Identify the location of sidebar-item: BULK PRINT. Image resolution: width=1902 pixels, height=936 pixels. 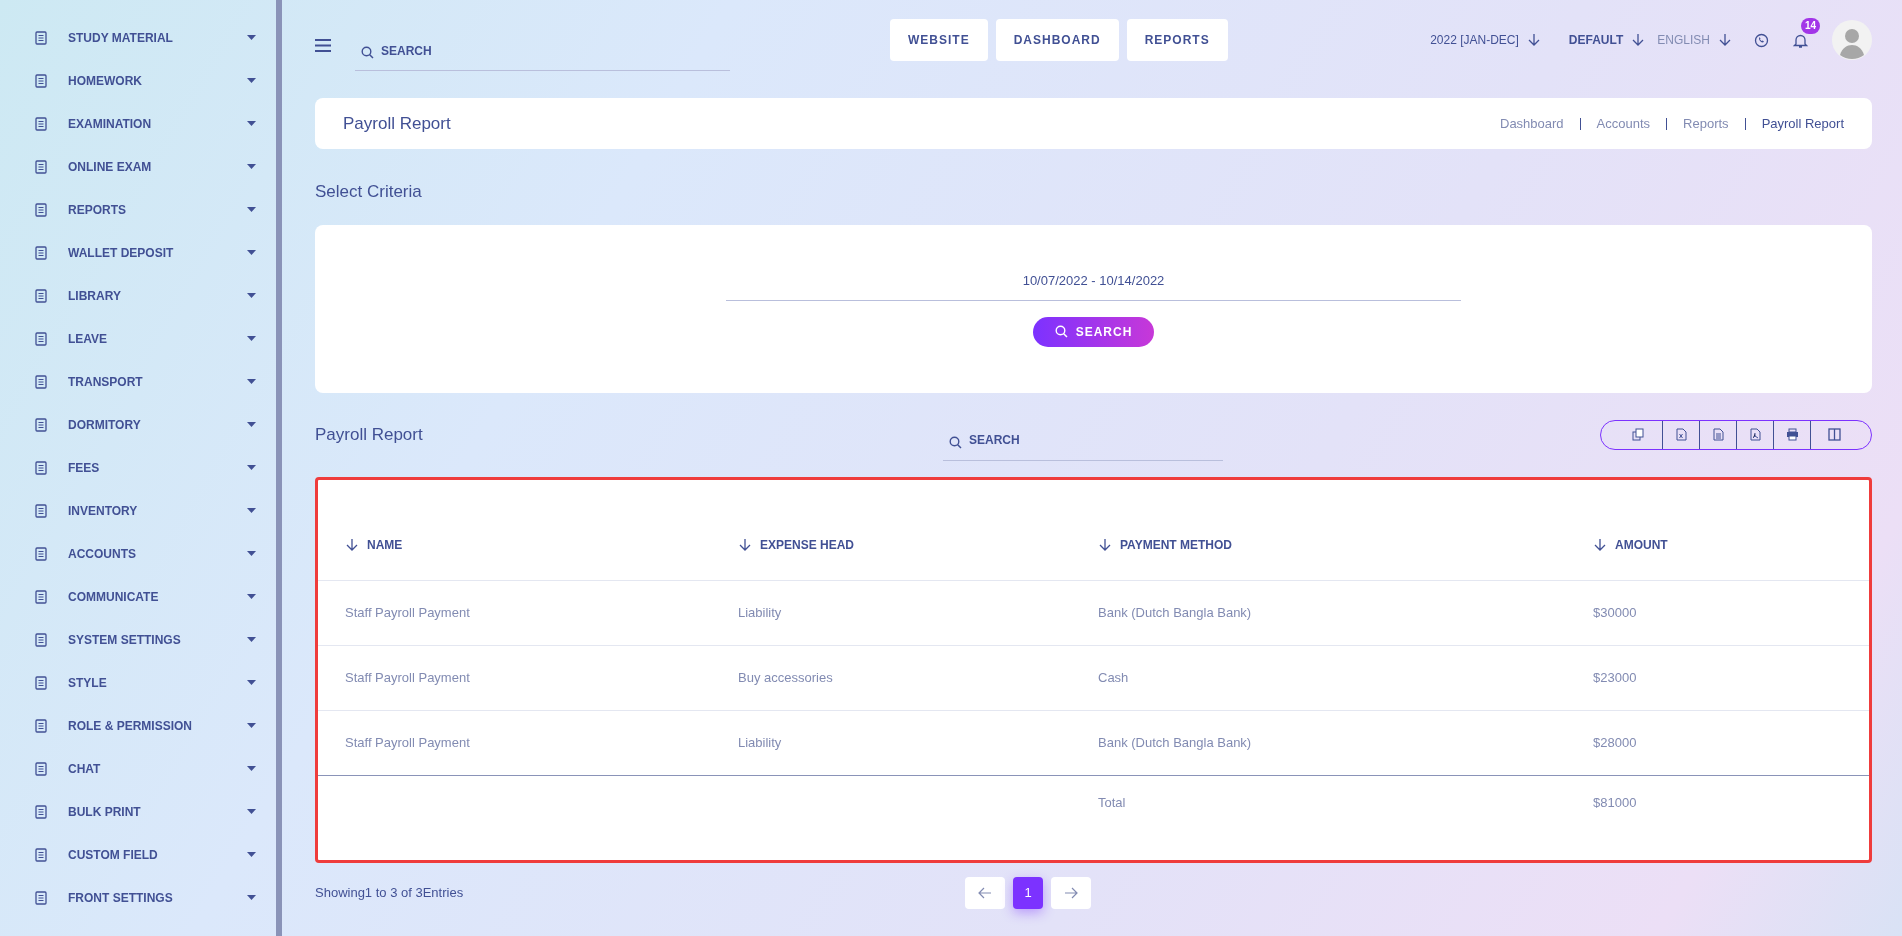
(138, 811).